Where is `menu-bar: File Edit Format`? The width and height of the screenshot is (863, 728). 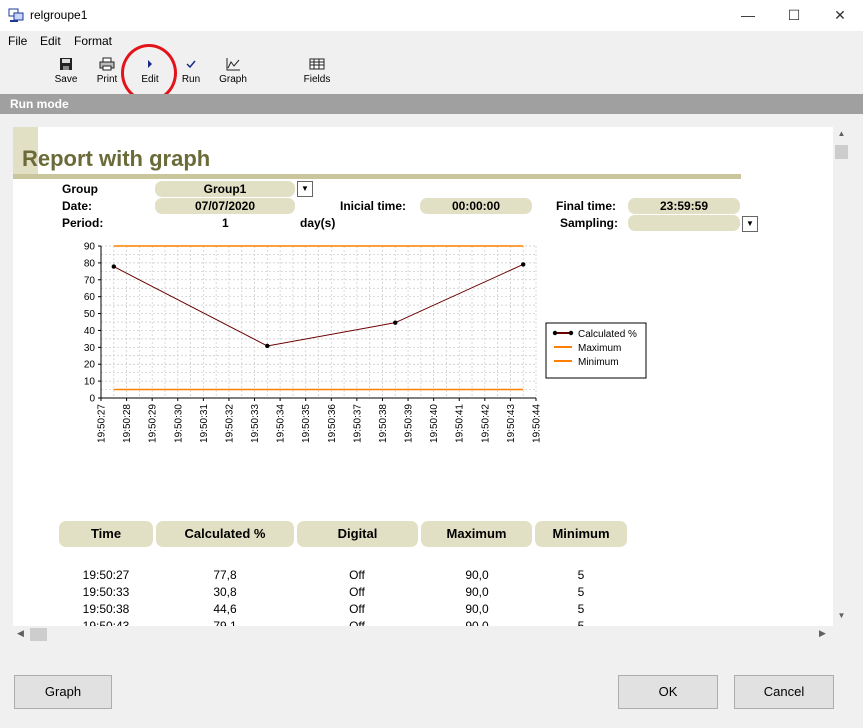
menu-bar: File Edit Format is located at coordinates (431, 41).